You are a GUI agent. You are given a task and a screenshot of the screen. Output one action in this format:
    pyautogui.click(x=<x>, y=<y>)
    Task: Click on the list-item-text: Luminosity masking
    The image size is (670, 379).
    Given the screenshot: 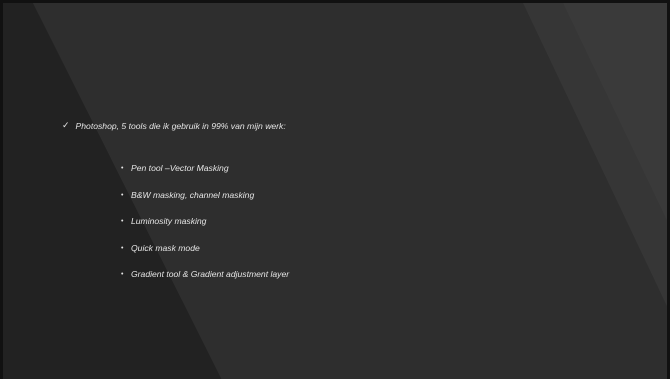 What is the action you would take?
    pyautogui.click(x=169, y=221)
    